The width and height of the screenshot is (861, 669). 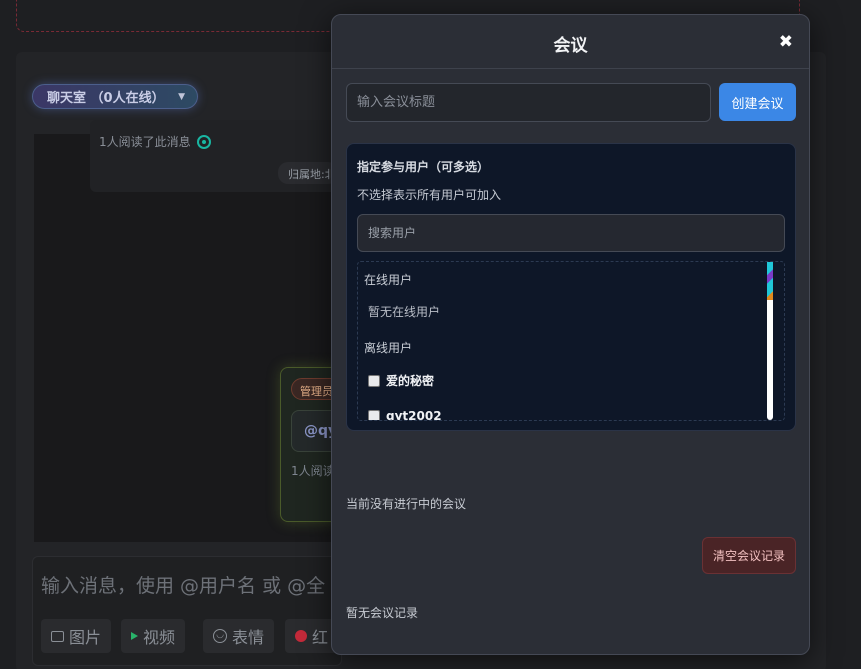 What do you see at coordinates (423, 167) in the screenshot?
I see `participants-heading: 指定参与用户（可多选）` at bounding box center [423, 167].